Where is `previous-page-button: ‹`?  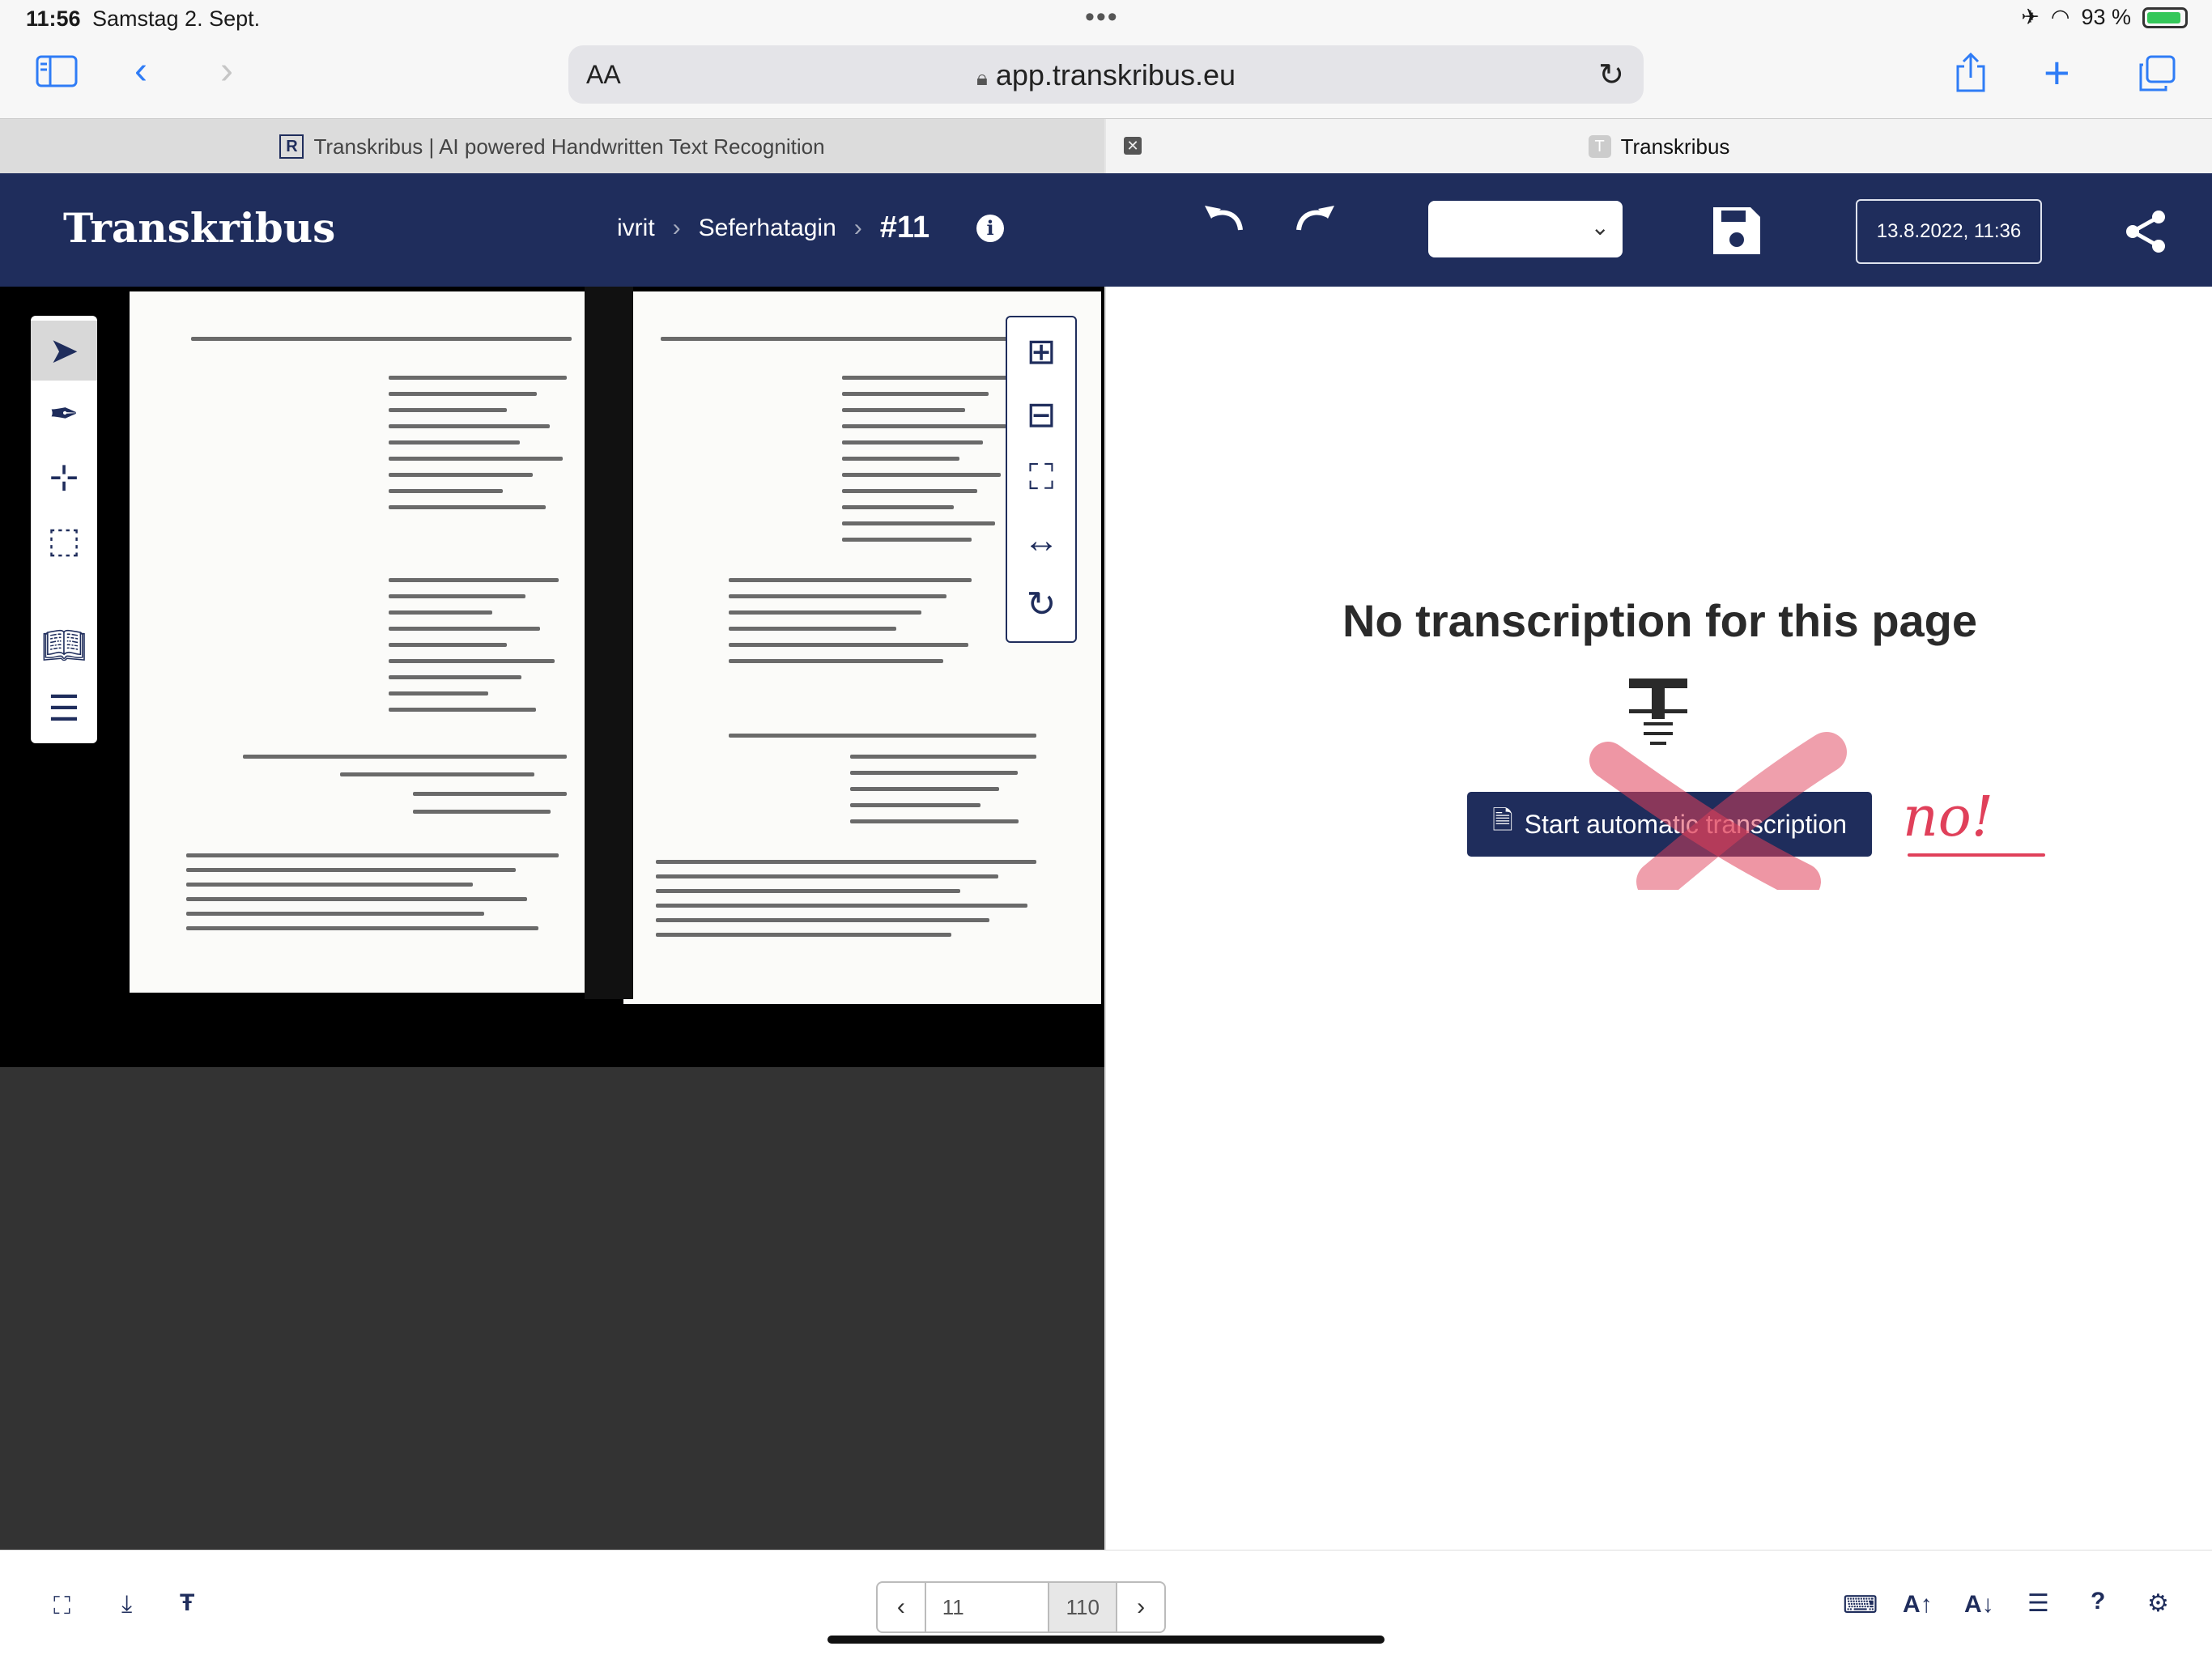
previous-page-button: ‹ is located at coordinates (902, 1607).